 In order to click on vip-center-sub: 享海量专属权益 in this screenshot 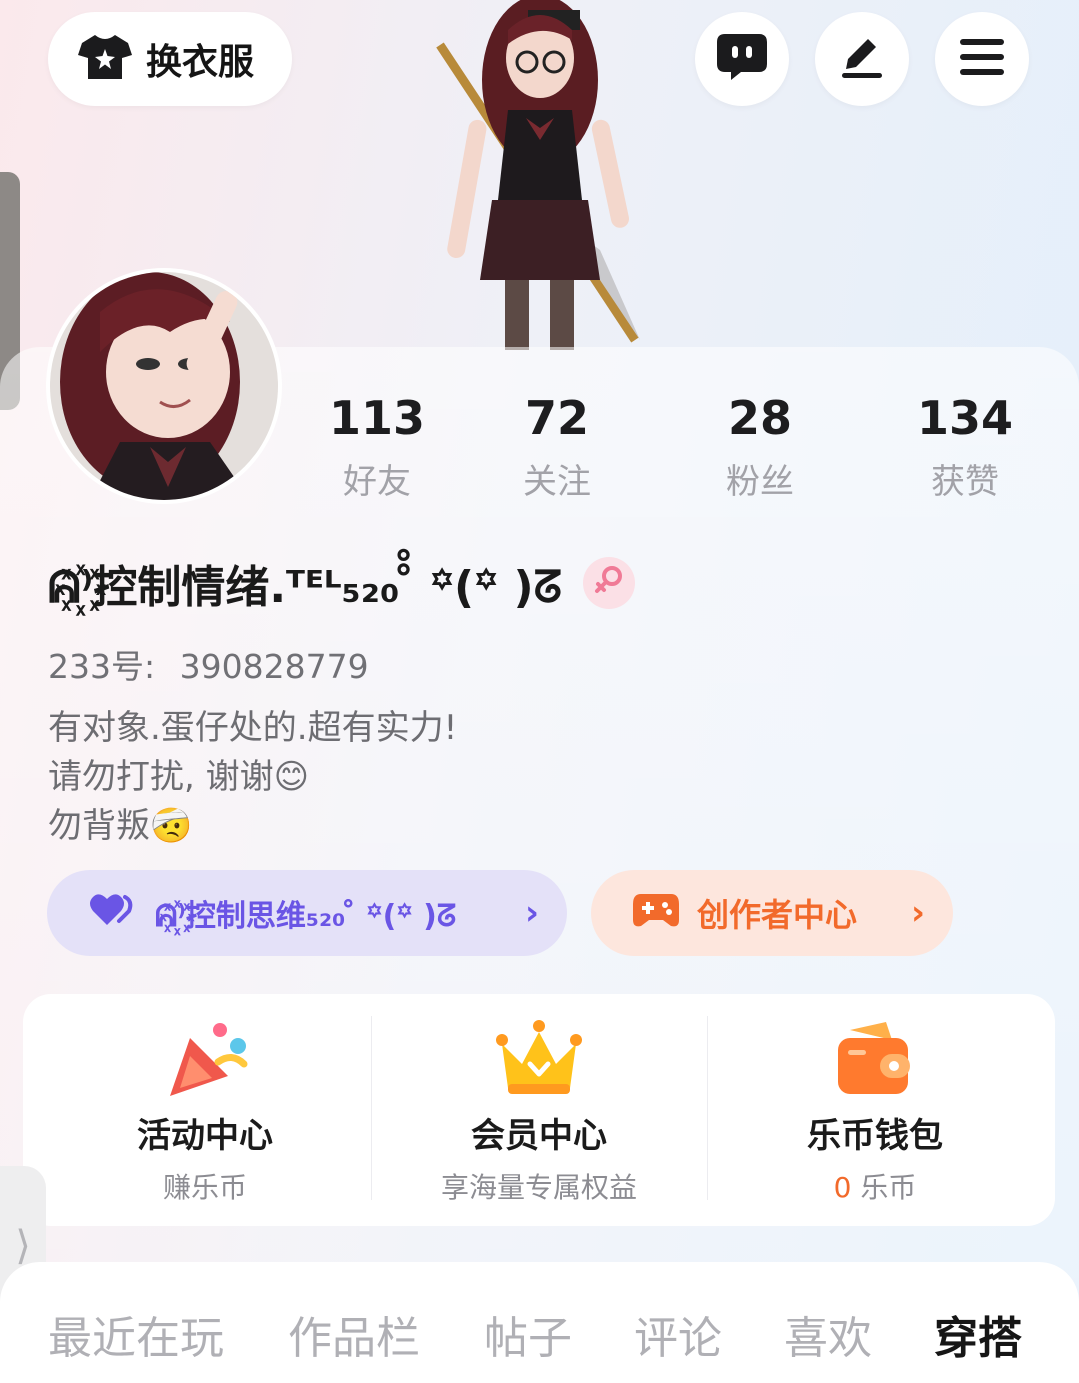, I will do `click(538, 1187)`.